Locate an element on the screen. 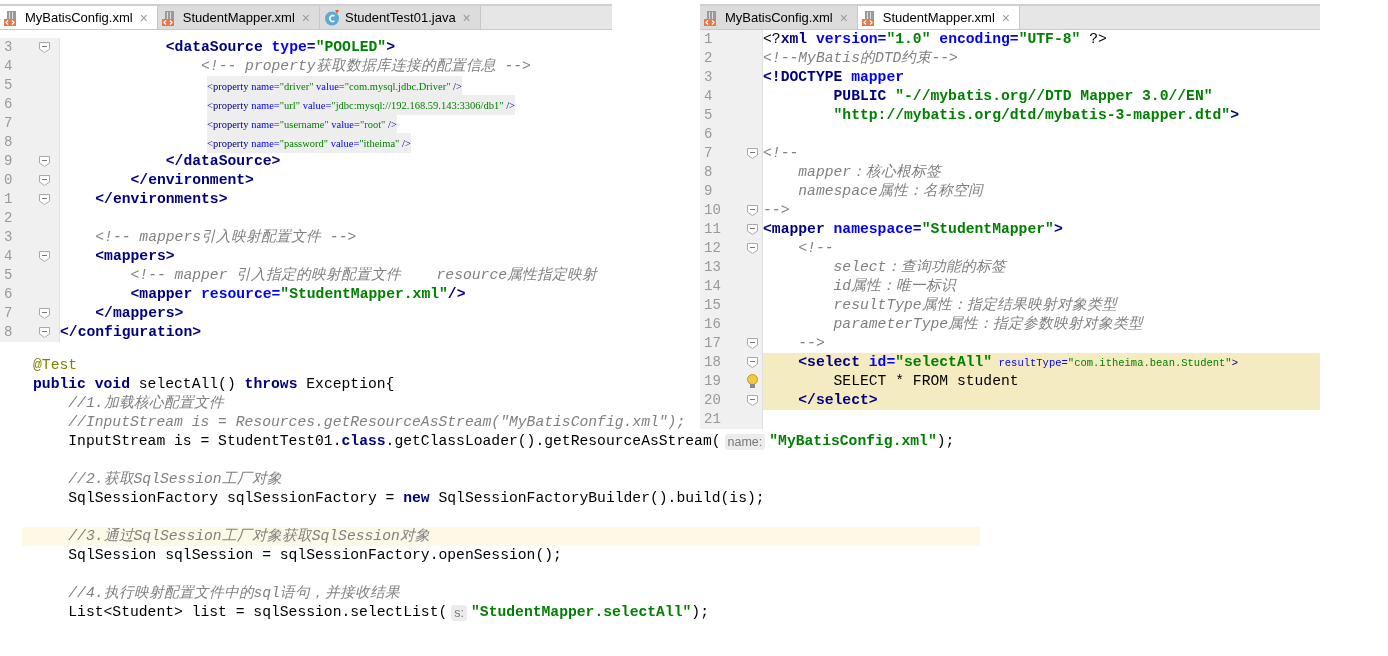  code-text: <!--MyBatis的DTD约束--> is located at coordinates (860, 58).